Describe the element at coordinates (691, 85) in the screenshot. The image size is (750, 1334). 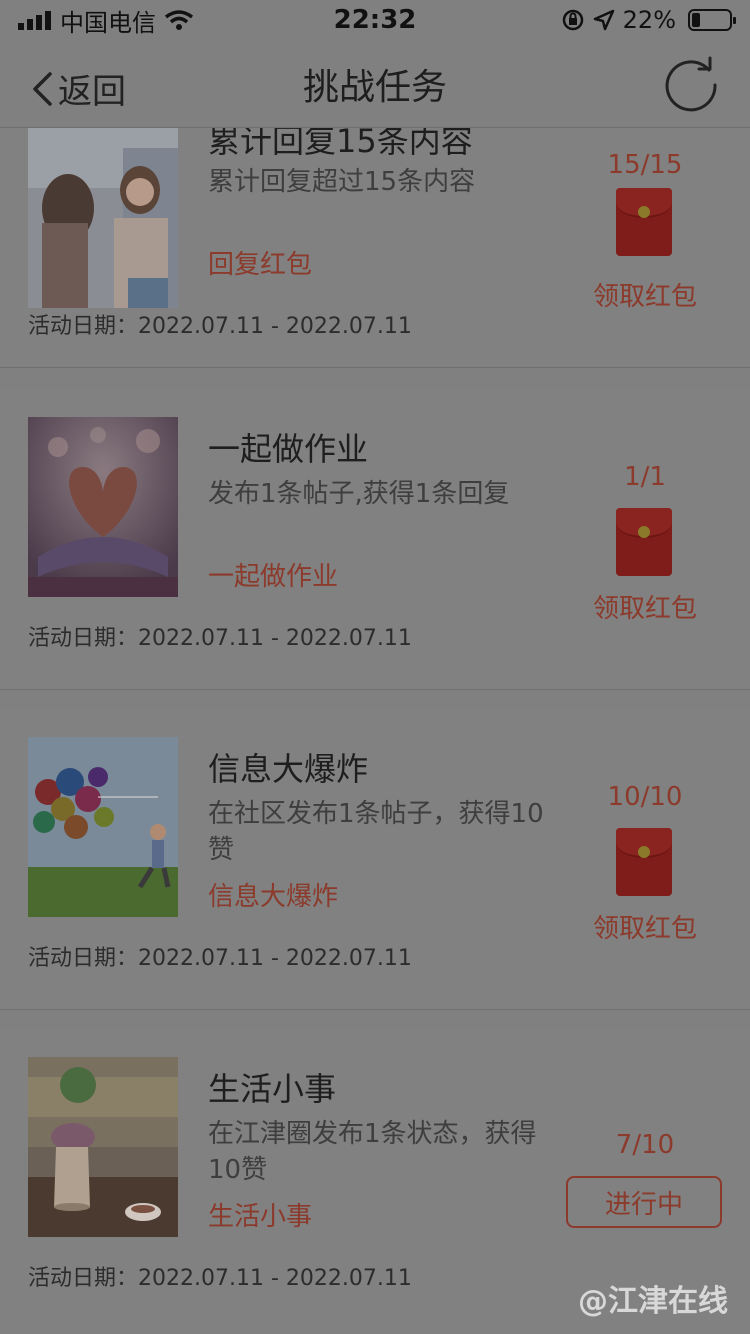
I see `refresh-icon` at that location.